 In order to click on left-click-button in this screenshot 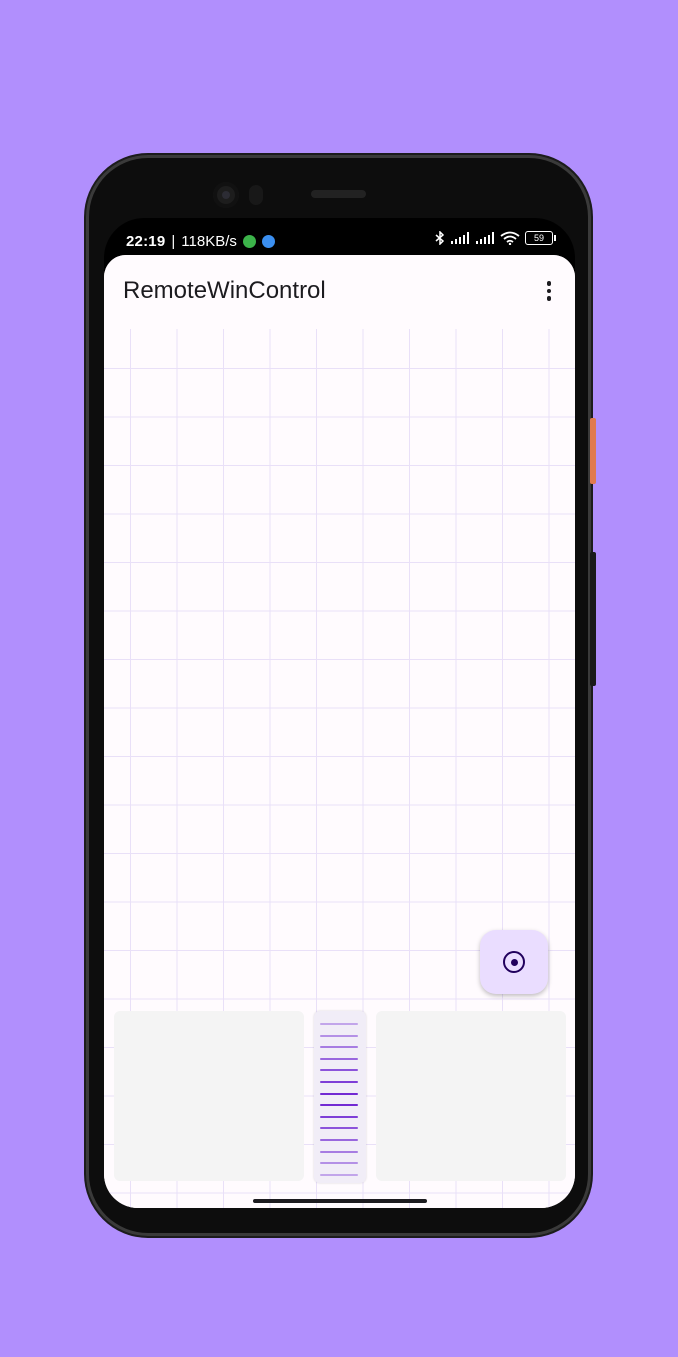, I will do `click(209, 1096)`.